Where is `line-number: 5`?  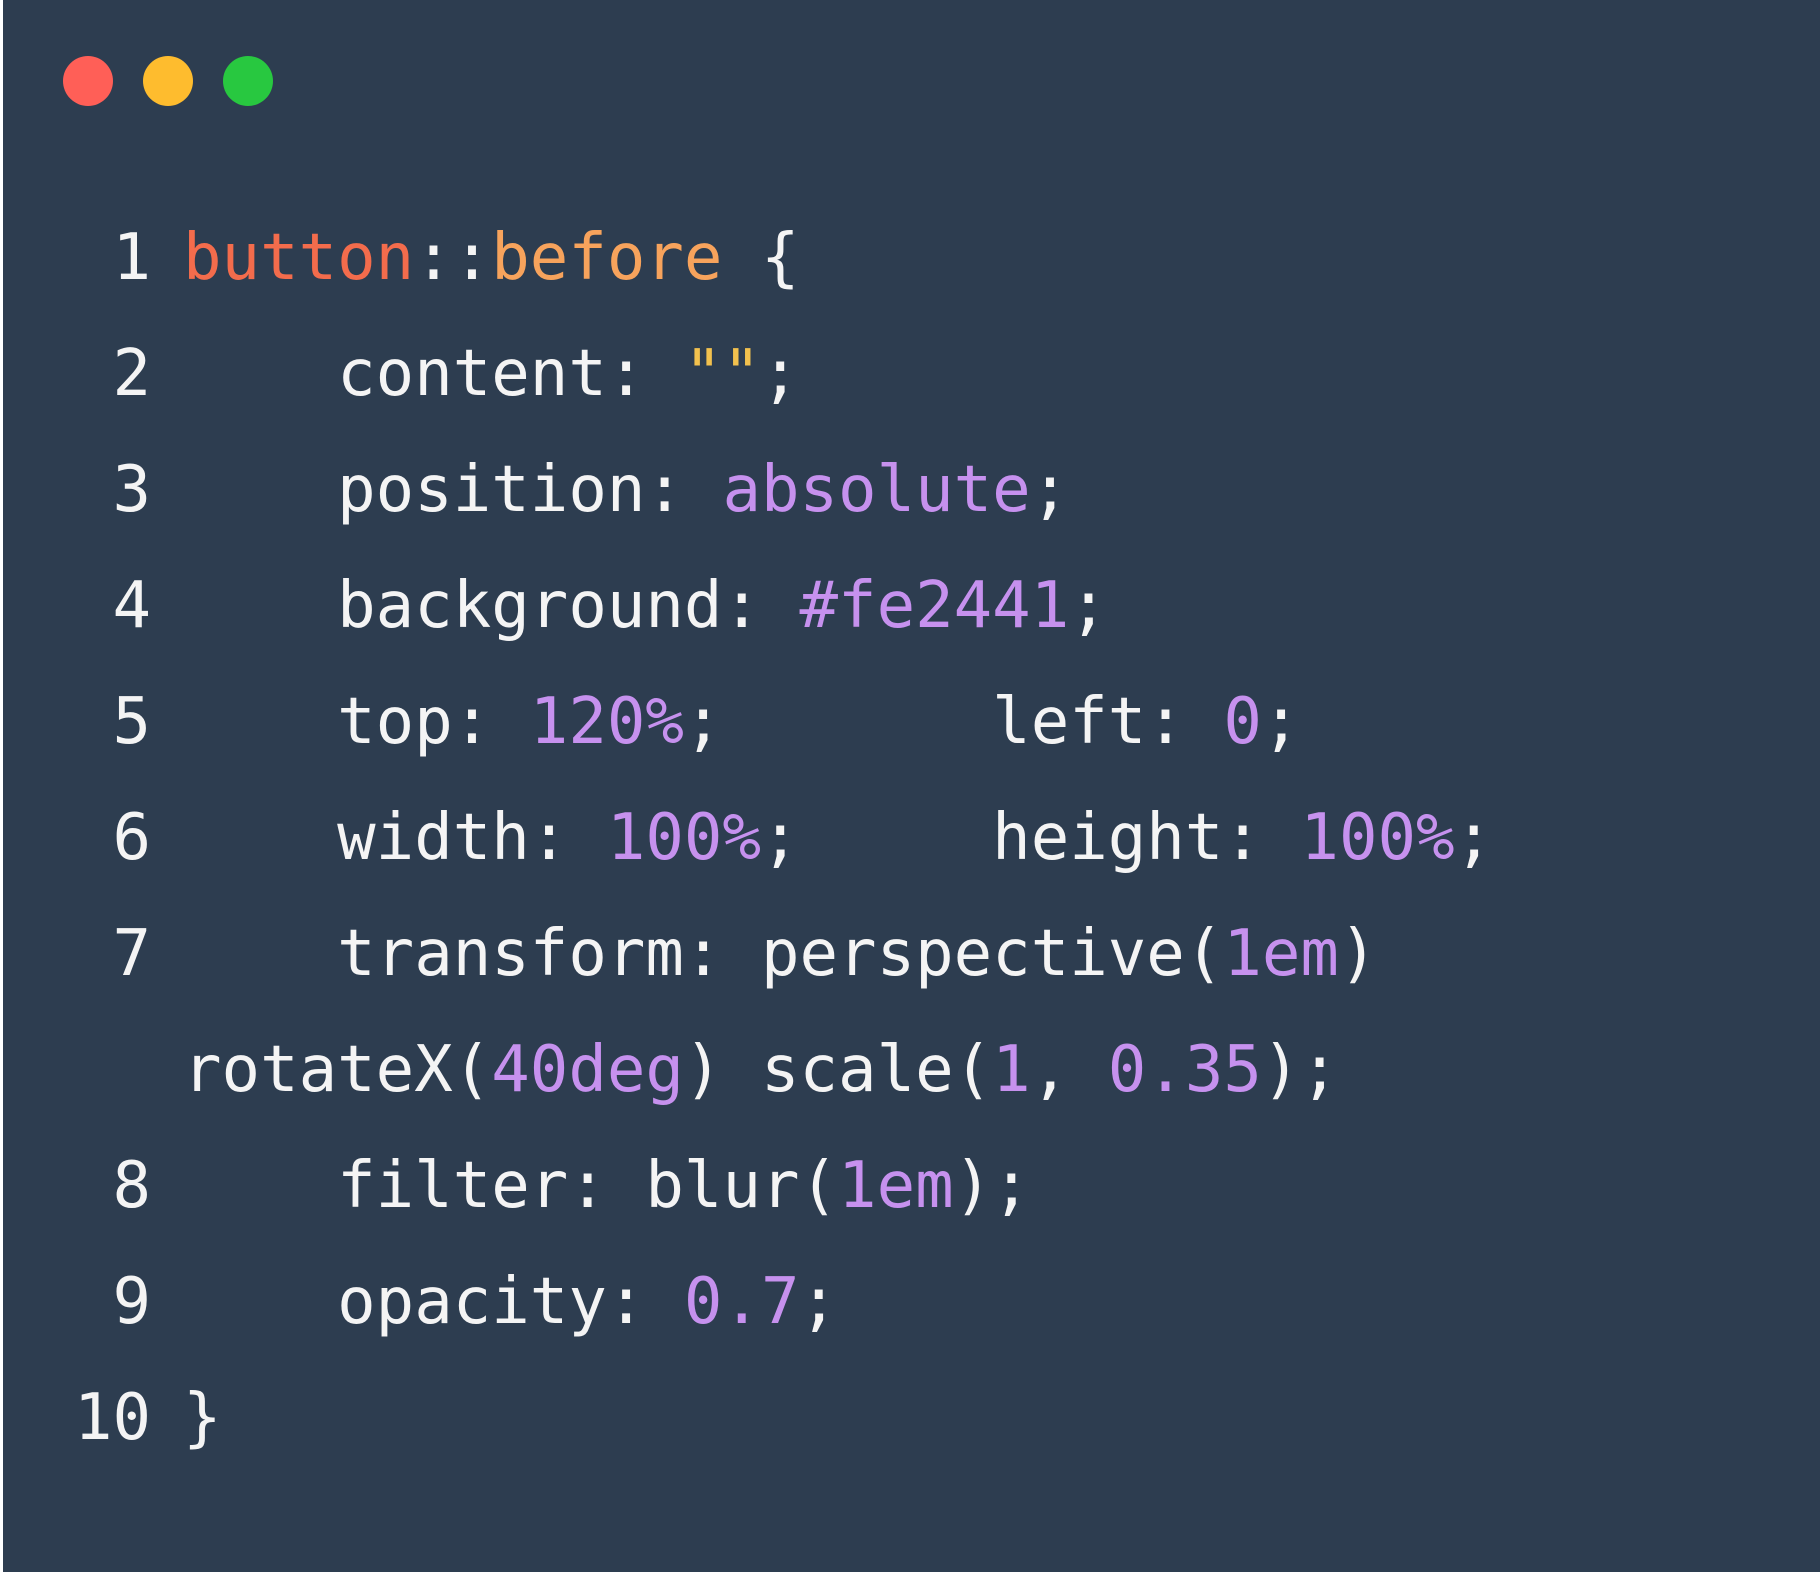
line-number: 5 is located at coordinates (131, 722).